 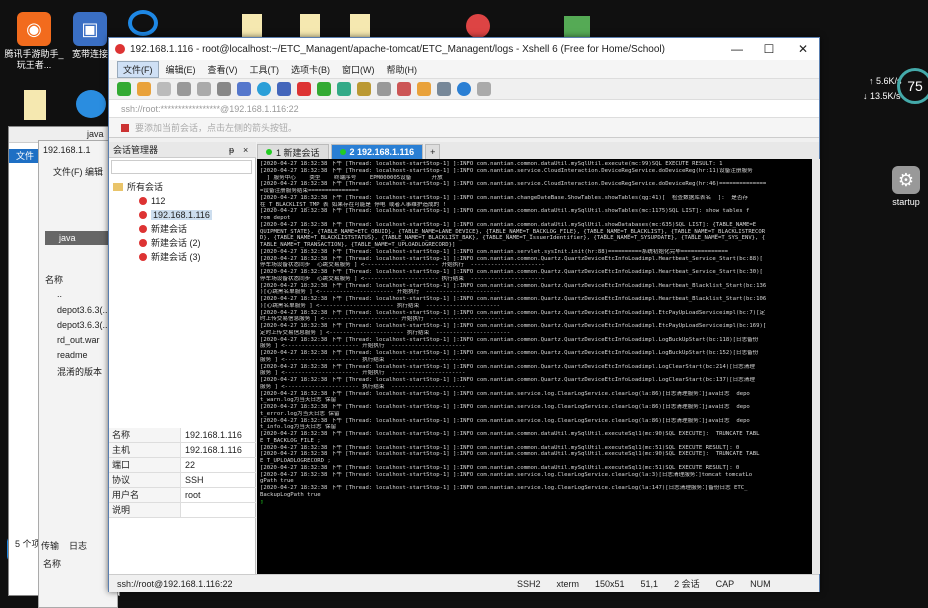 I want to click on file-menu: 文件(F) 编辑, so click(x=78, y=171).